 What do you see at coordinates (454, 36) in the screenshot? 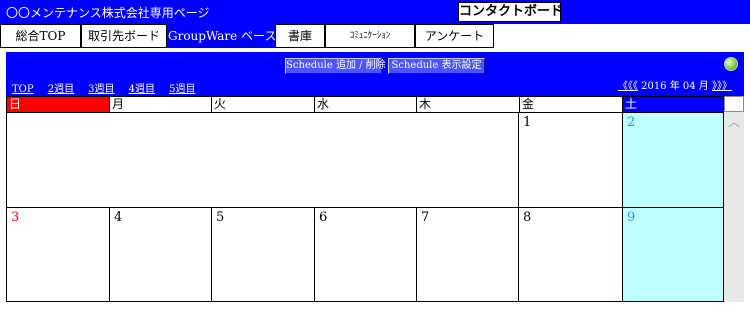
I see `tab-survey: アンケート` at bounding box center [454, 36].